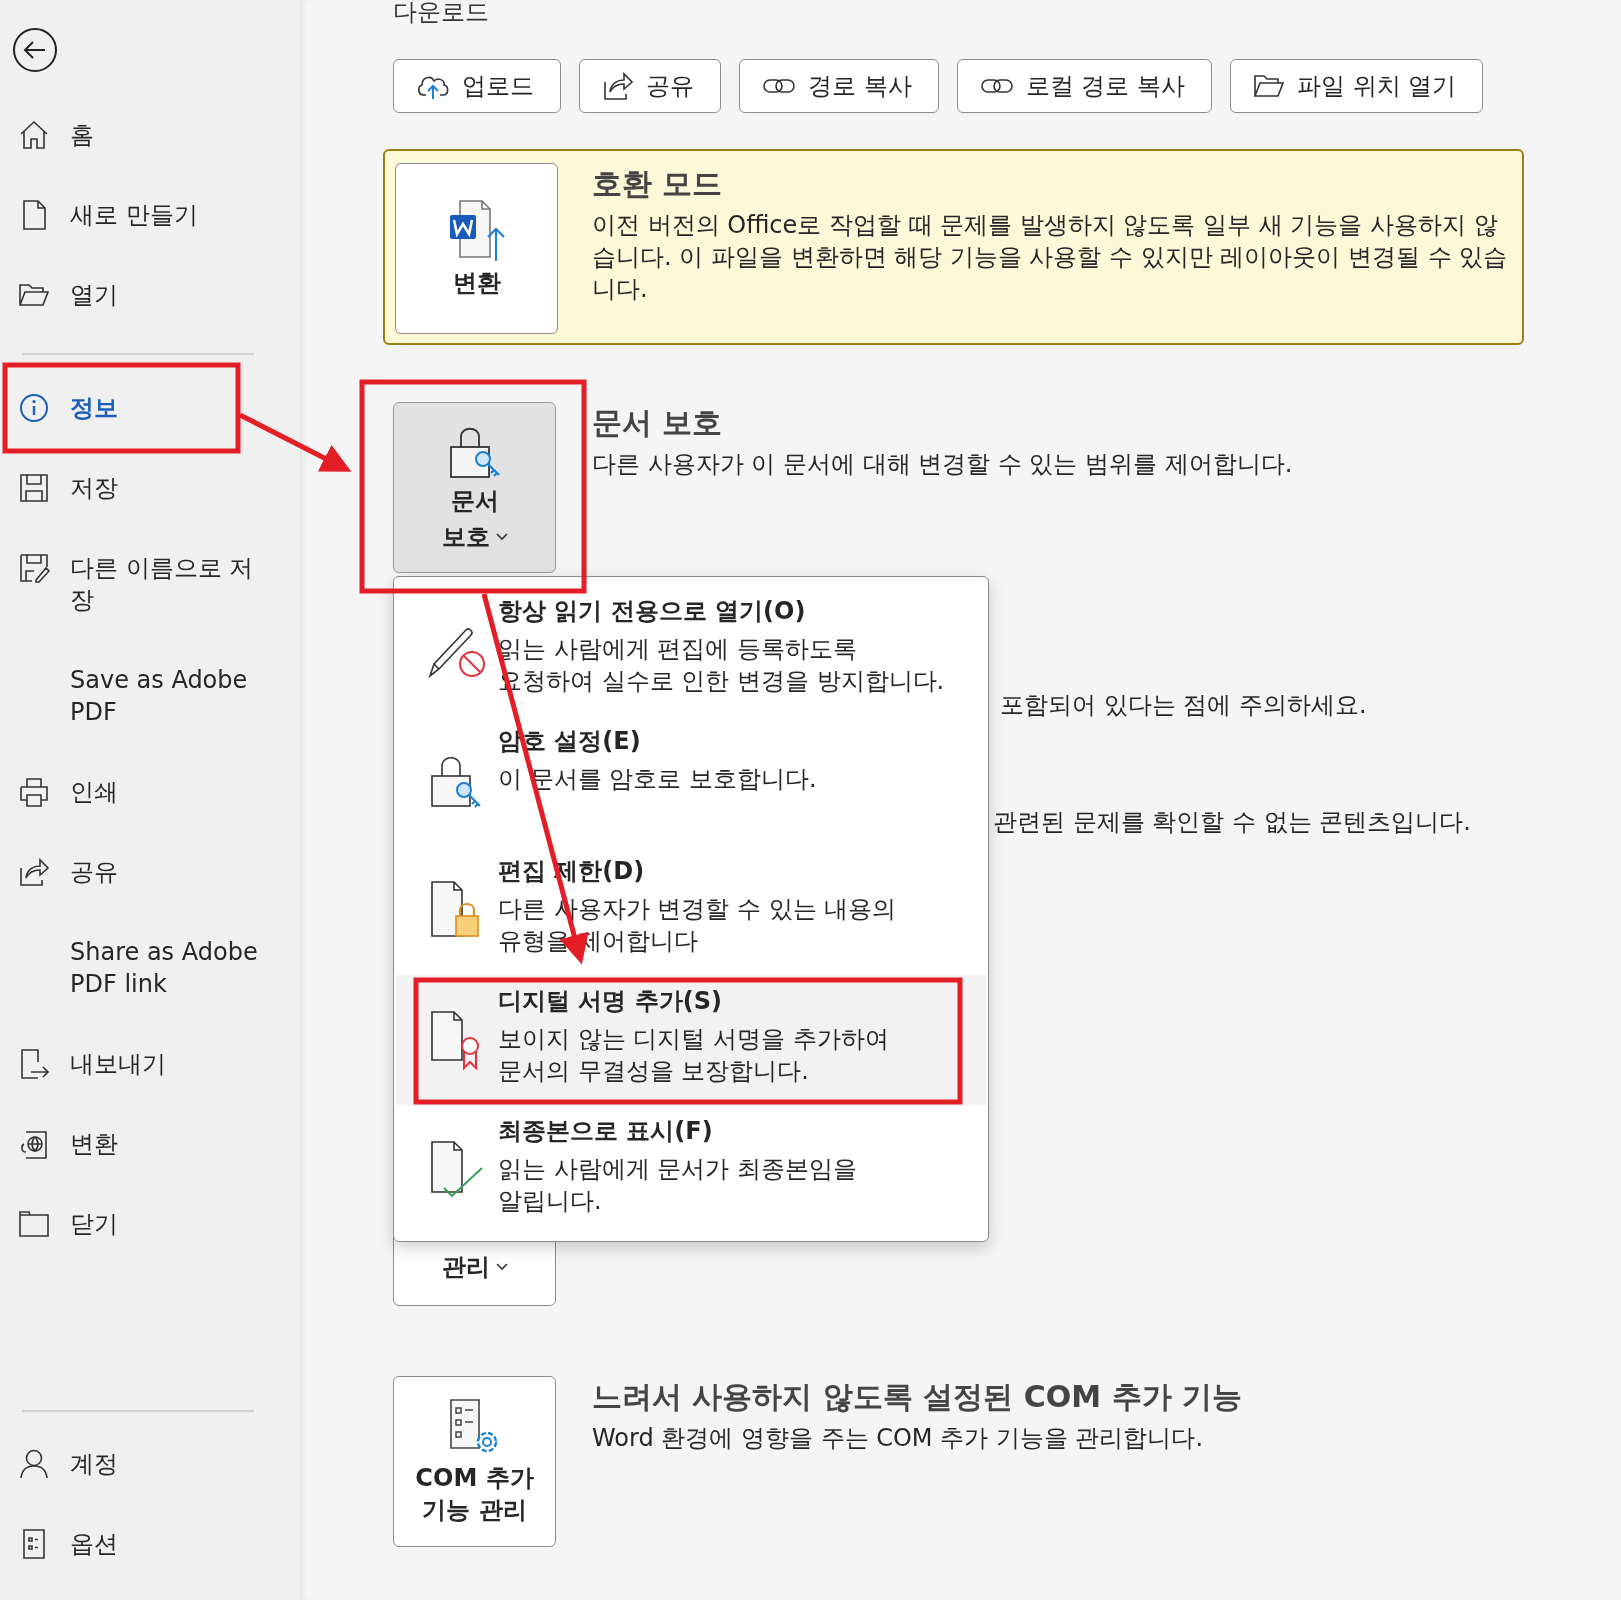 The height and width of the screenshot is (1600, 1621). Describe the element at coordinates (942, 464) in the screenshot. I see `section-description: 다른 사용자가 이 문서에 대해 변경할 수 있는 범위를 제어합니다.` at that location.